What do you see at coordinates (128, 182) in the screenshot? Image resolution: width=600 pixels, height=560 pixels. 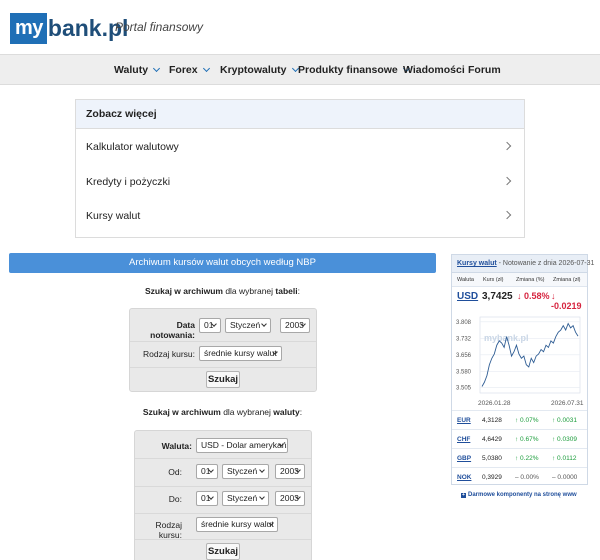 I see `link-label: Kredyty i pożyczki` at bounding box center [128, 182].